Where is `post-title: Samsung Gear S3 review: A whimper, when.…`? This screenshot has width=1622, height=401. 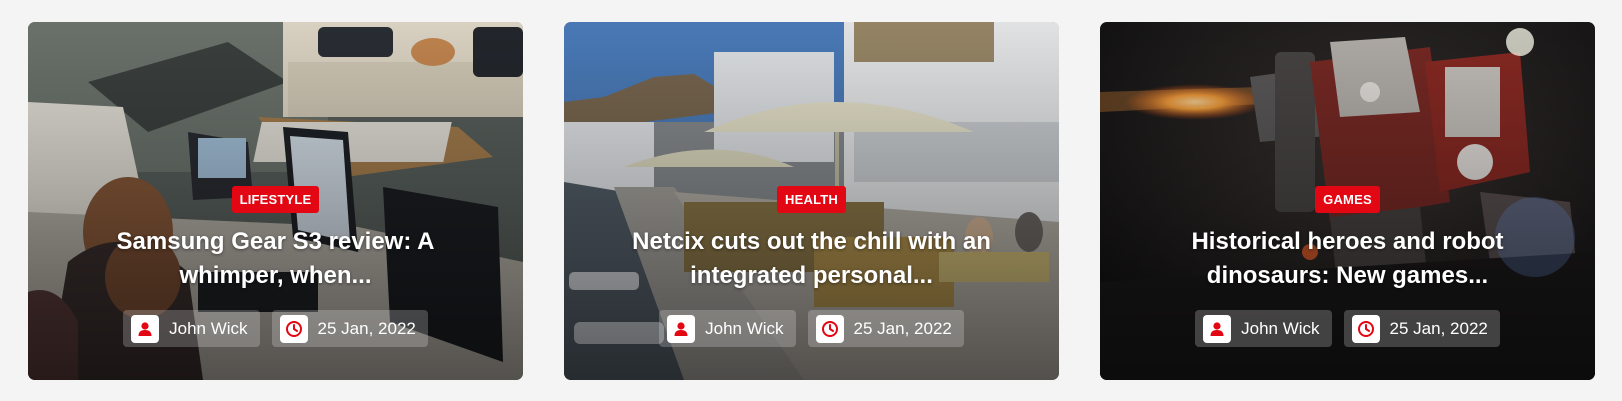 post-title: Samsung Gear S3 review: A whimper, when.… is located at coordinates (276, 259).